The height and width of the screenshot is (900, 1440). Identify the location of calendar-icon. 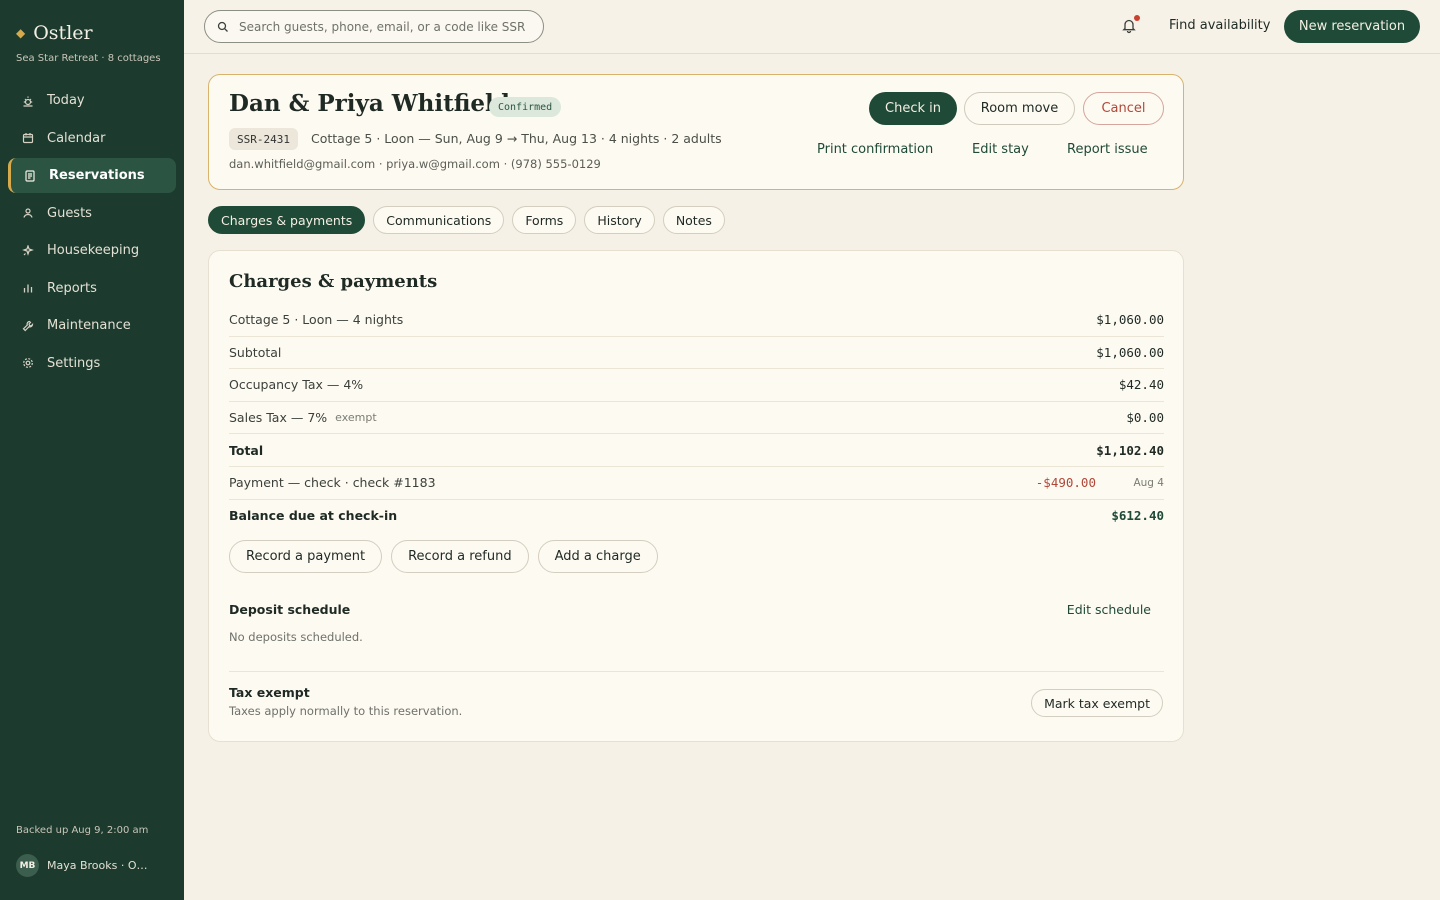
(28, 138).